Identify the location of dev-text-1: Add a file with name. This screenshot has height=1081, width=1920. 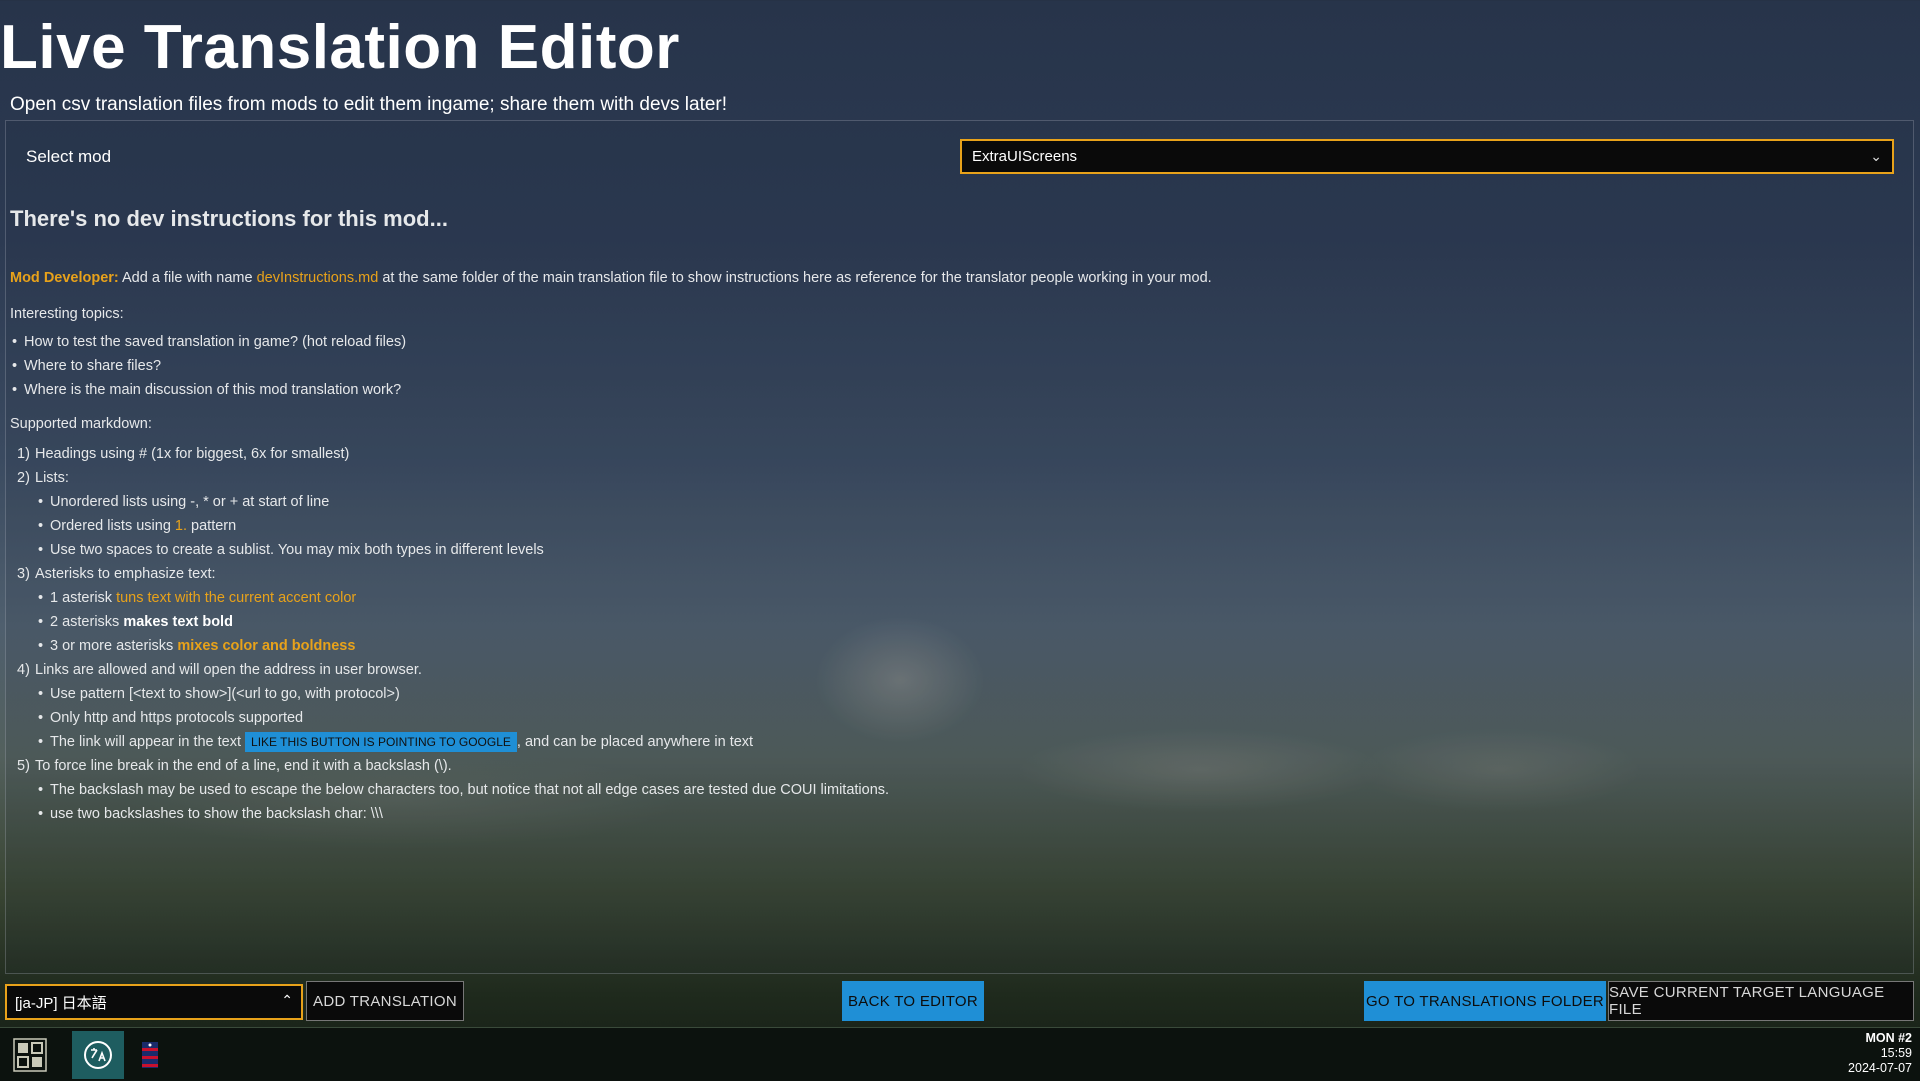
(187, 278).